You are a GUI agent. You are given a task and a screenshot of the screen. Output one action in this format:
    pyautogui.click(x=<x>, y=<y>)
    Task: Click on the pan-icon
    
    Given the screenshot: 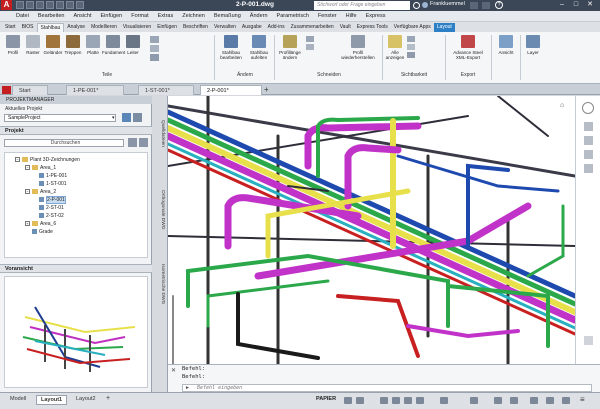 What is the action you would take?
    pyautogui.click(x=588, y=126)
    